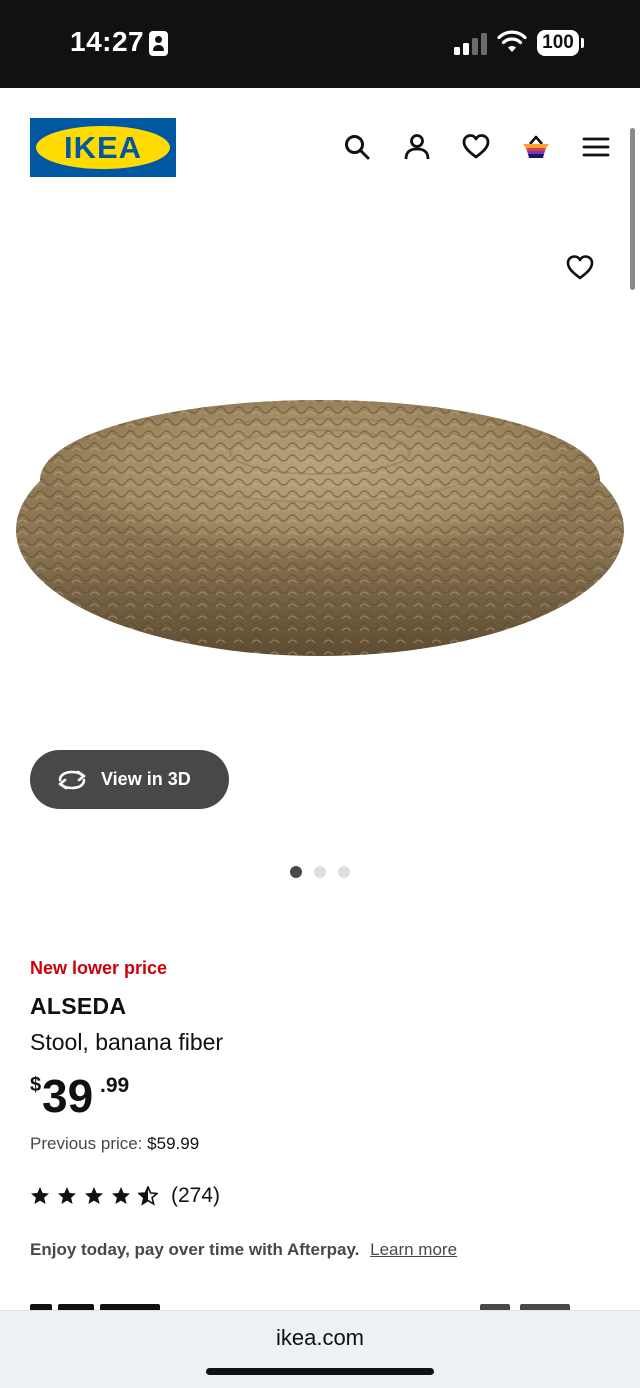 The image size is (640, 1388). What do you see at coordinates (148, 1196) in the screenshot?
I see `star-half-icon` at bounding box center [148, 1196].